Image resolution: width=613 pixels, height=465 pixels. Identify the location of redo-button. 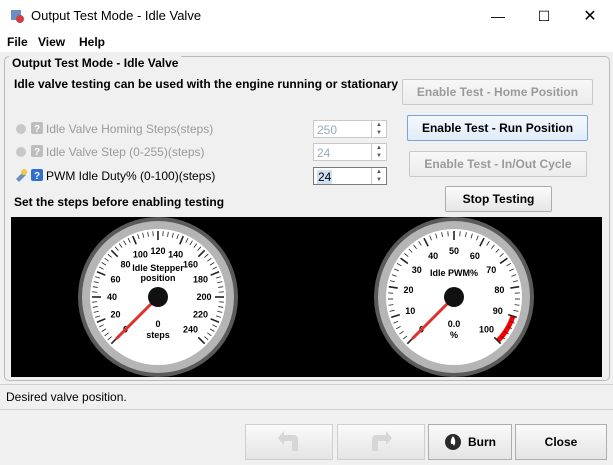
(381, 442).